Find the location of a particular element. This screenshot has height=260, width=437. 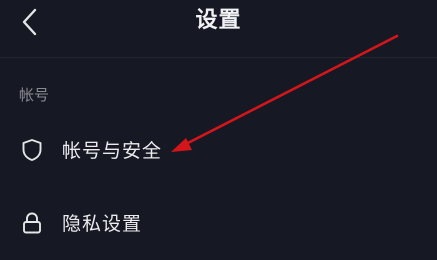

page-title: 设置 is located at coordinates (218, 20).